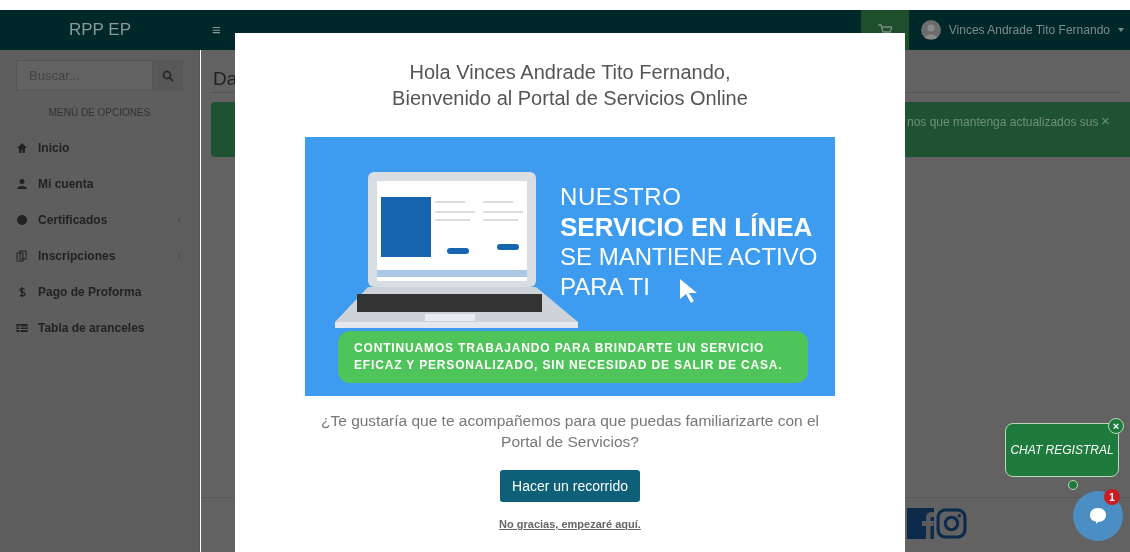  Describe the element at coordinates (920, 523) in the screenshot. I see `facebook-icon` at that location.